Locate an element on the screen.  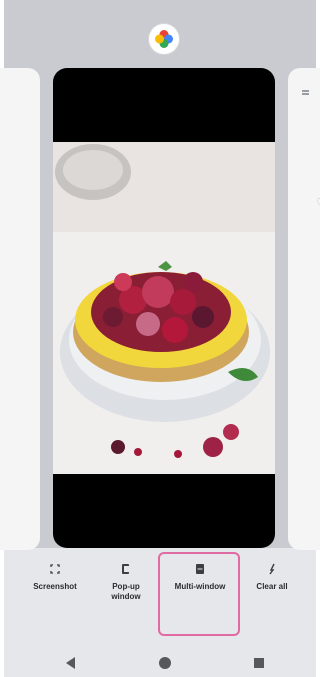
navigation-bar is located at coordinates (160, 662).